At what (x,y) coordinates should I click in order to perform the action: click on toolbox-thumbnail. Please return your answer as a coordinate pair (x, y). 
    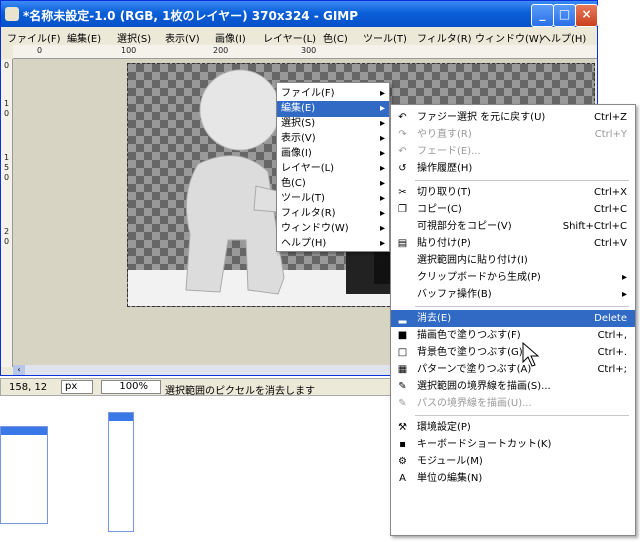
    Looking at the image, I should click on (121, 472).